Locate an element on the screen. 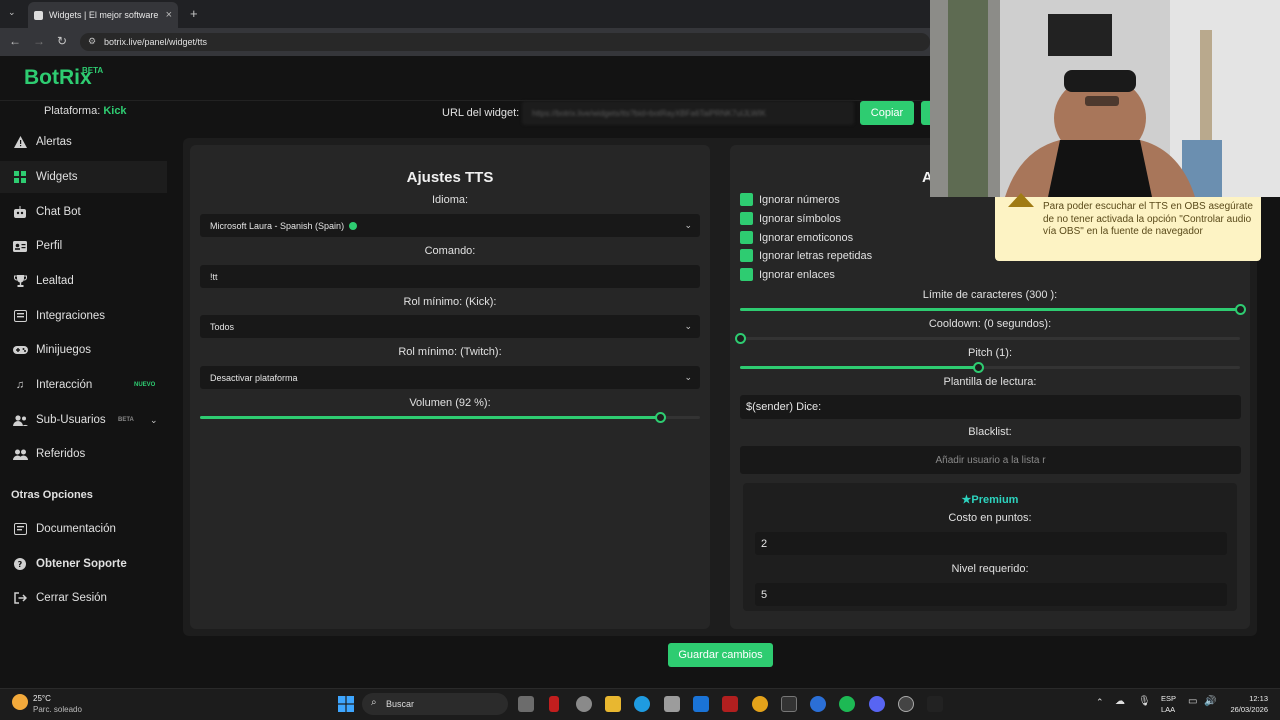 This screenshot has height=720, width=1280. ignore-emotes-checkbox: Ignorar emoticonos is located at coordinates (796, 237).